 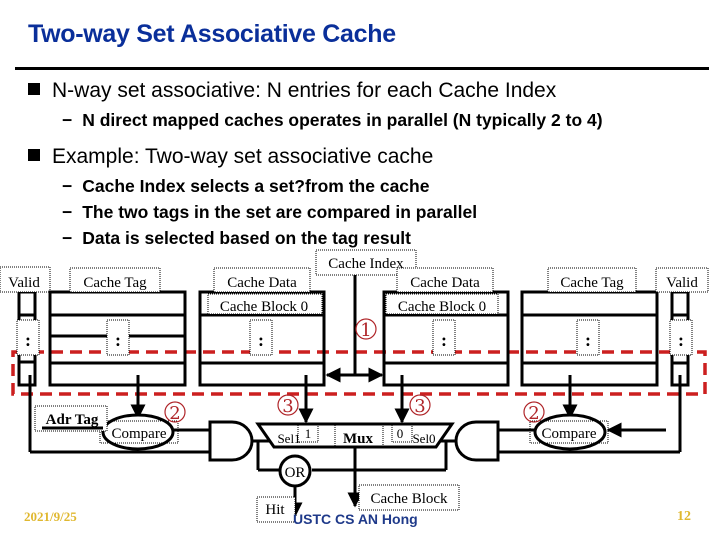 I want to click on cache-data-left-label: Cache Data, so click(x=262, y=283).